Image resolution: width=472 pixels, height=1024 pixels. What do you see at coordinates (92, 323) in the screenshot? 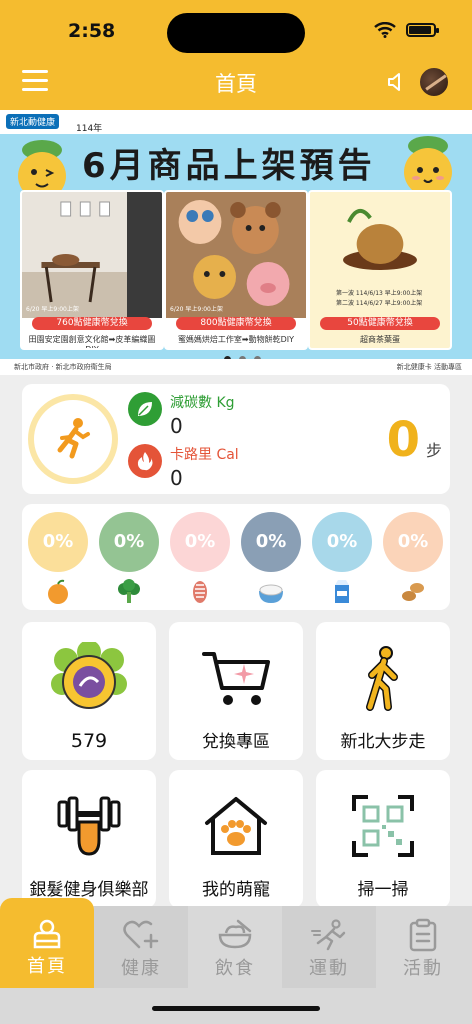
I see `product-price-tag: 760點健康幣兌換` at bounding box center [92, 323].